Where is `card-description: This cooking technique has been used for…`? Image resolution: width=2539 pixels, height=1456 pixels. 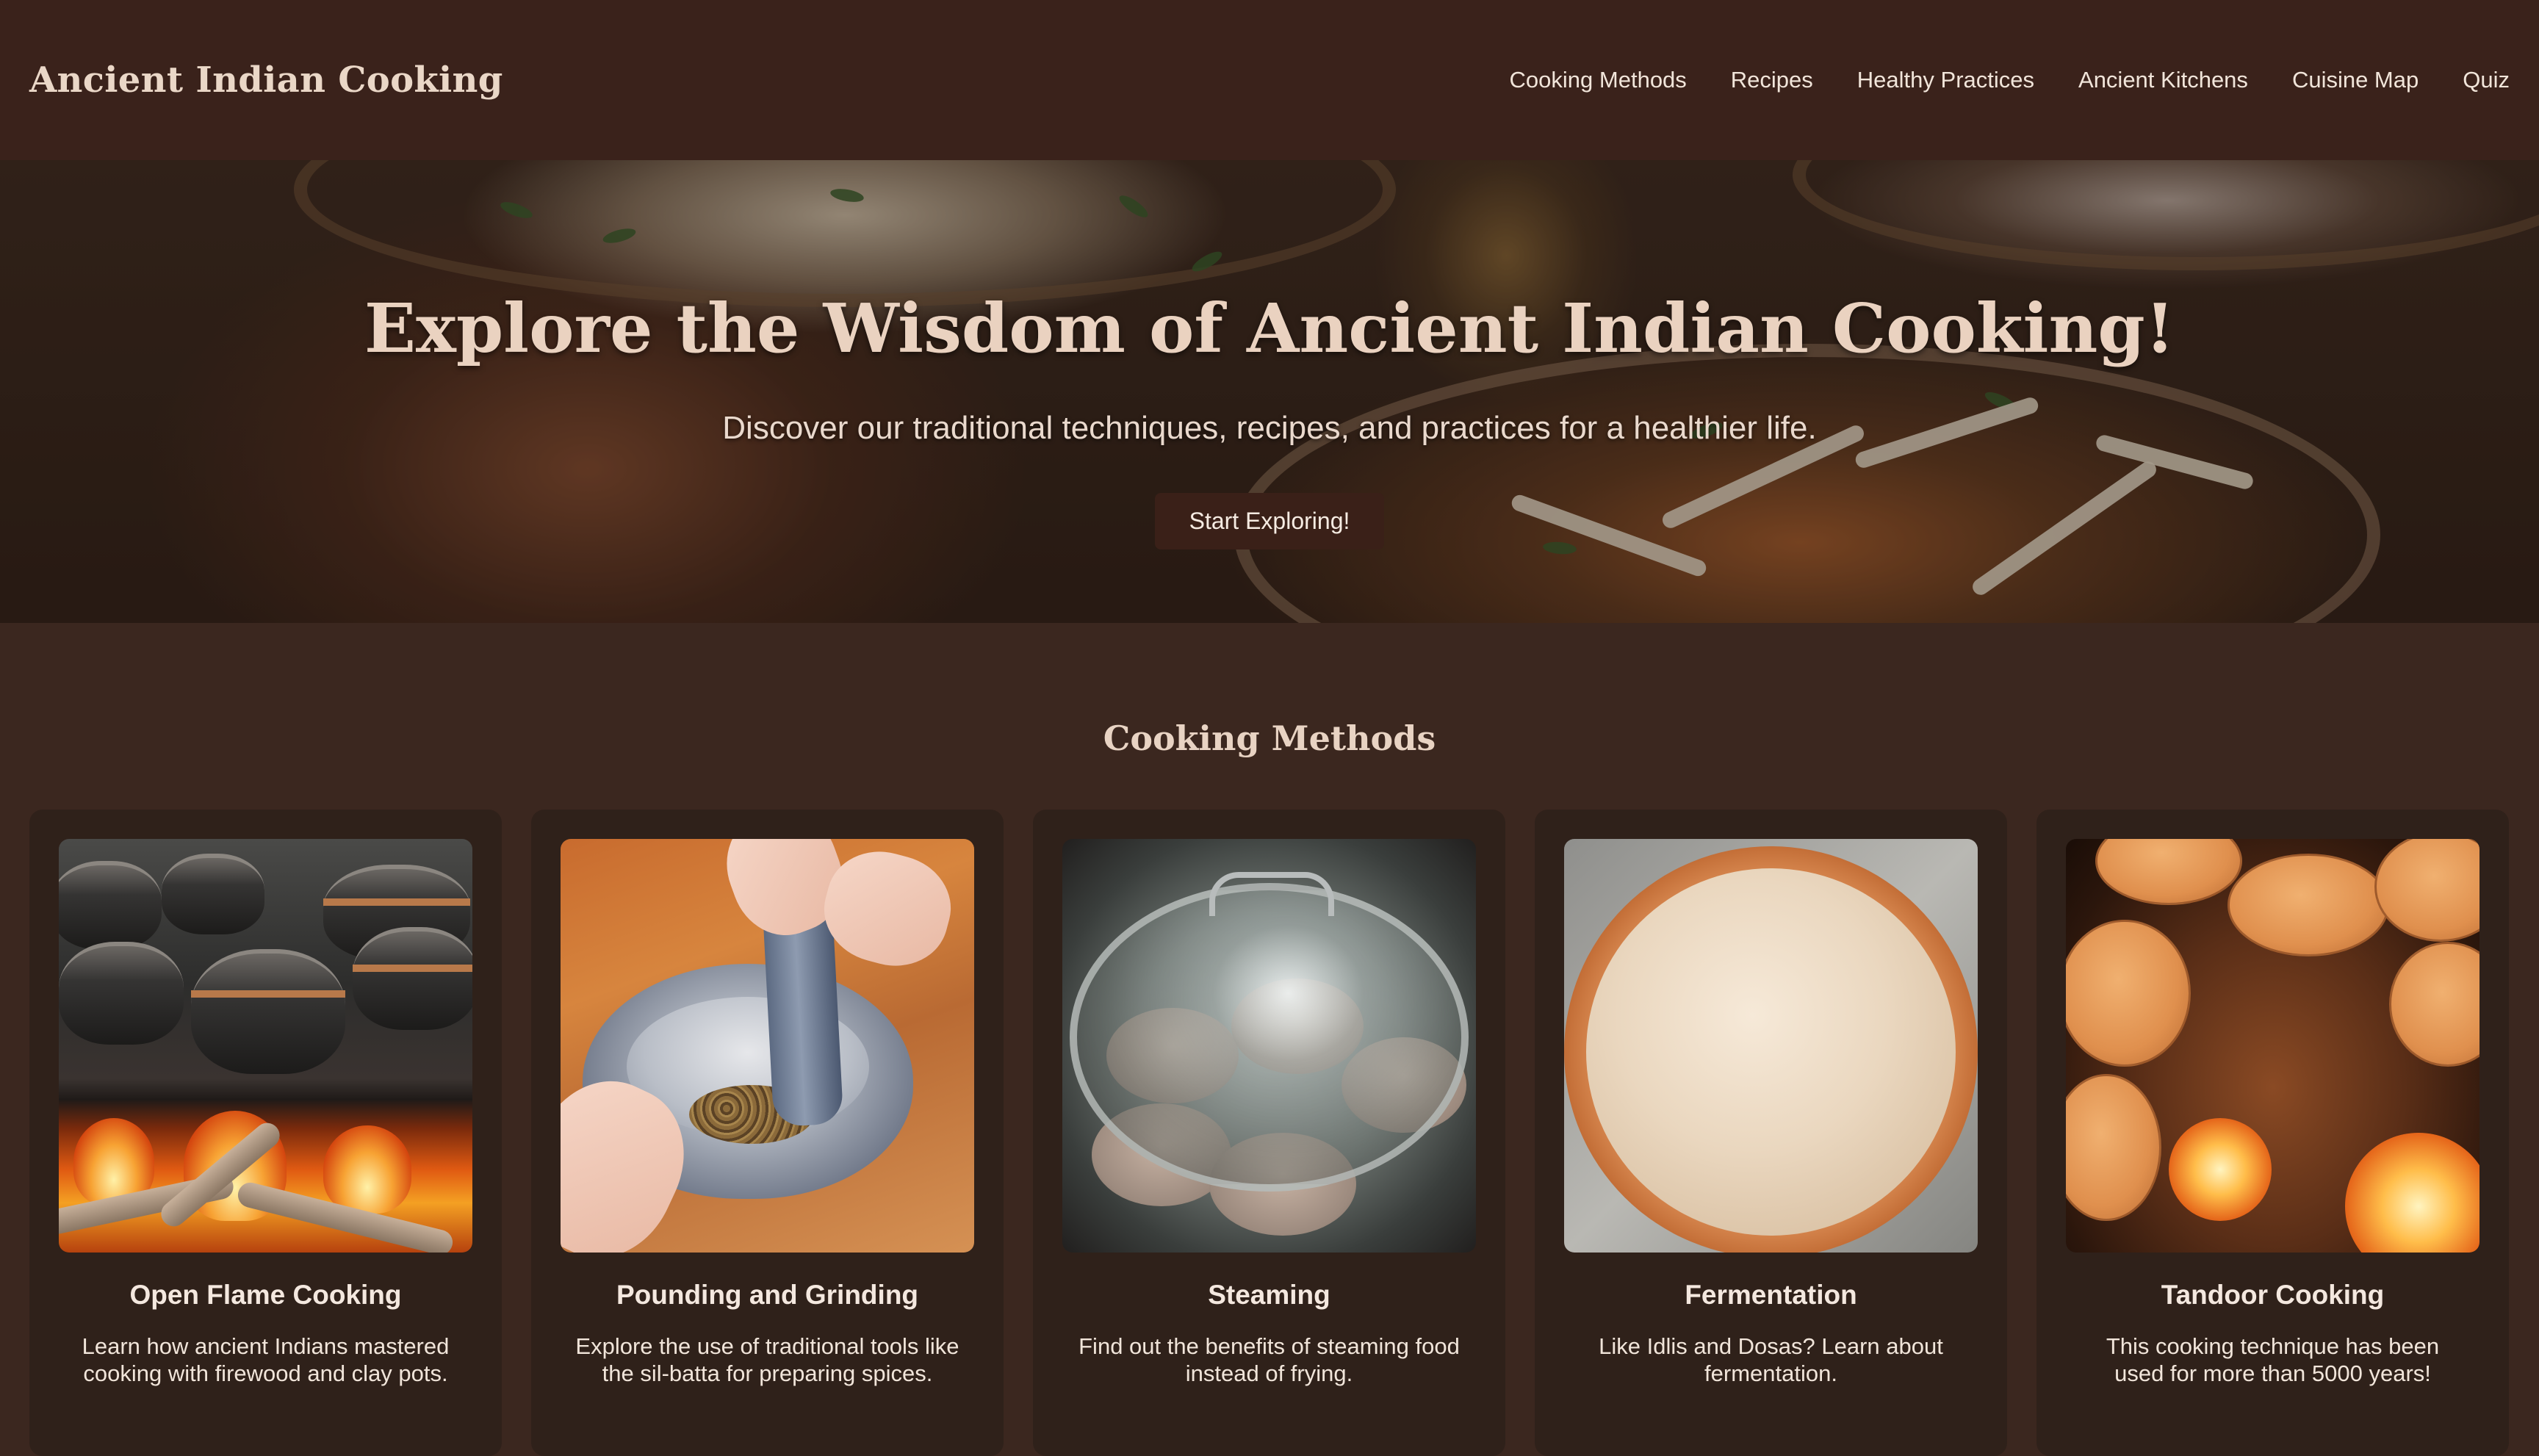
card-description: This cooking technique has been used for… is located at coordinates (2273, 1359).